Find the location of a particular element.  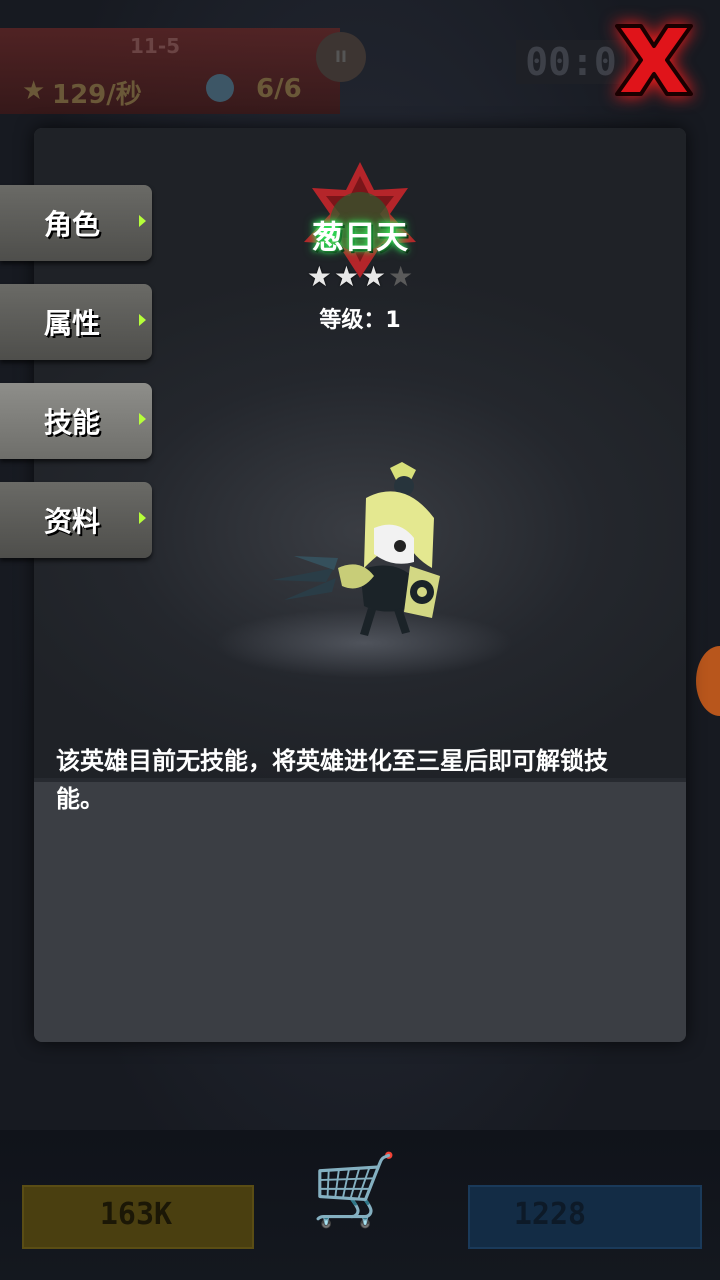

tab-profile: 资料 is located at coordinates (76, 520).